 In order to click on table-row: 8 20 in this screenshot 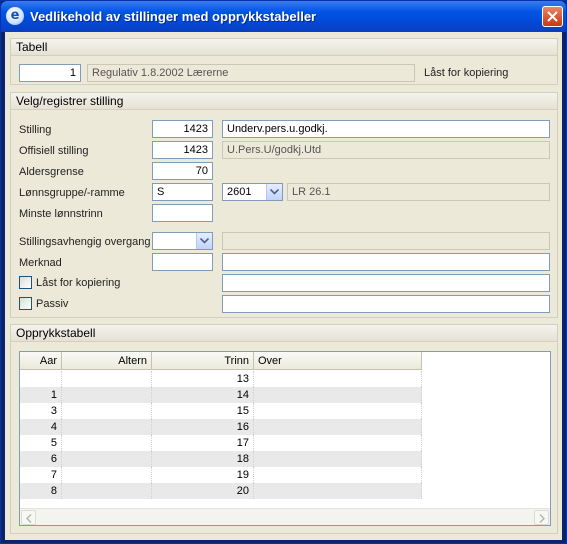, I will do `click(221, 491)`.